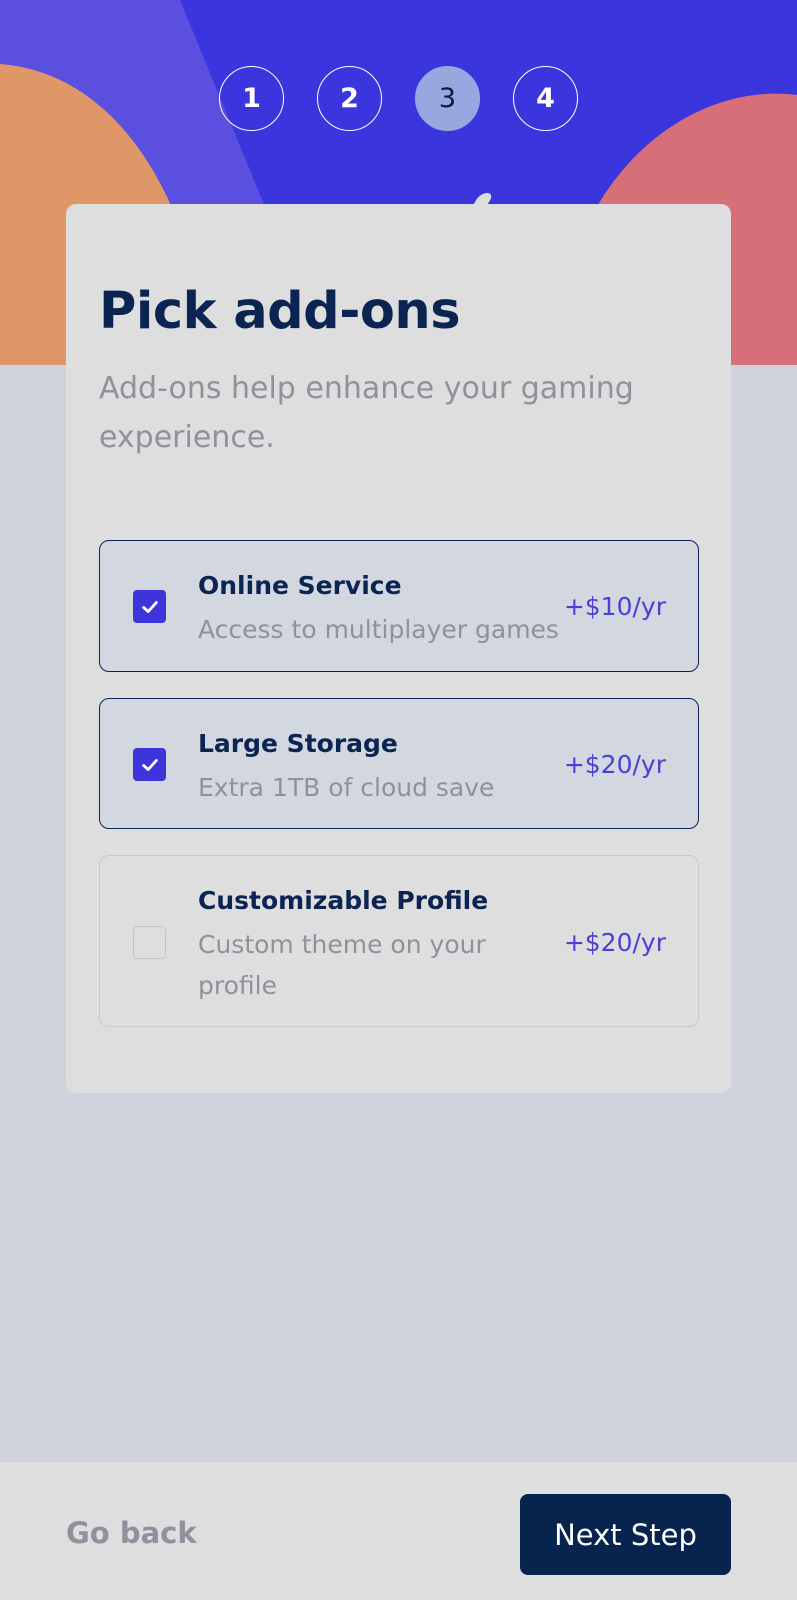 The image size is (797, 1600). Describe the element at coordinates (300, 585) in the screenshot. I see `addon-name: Online Service` at that location.